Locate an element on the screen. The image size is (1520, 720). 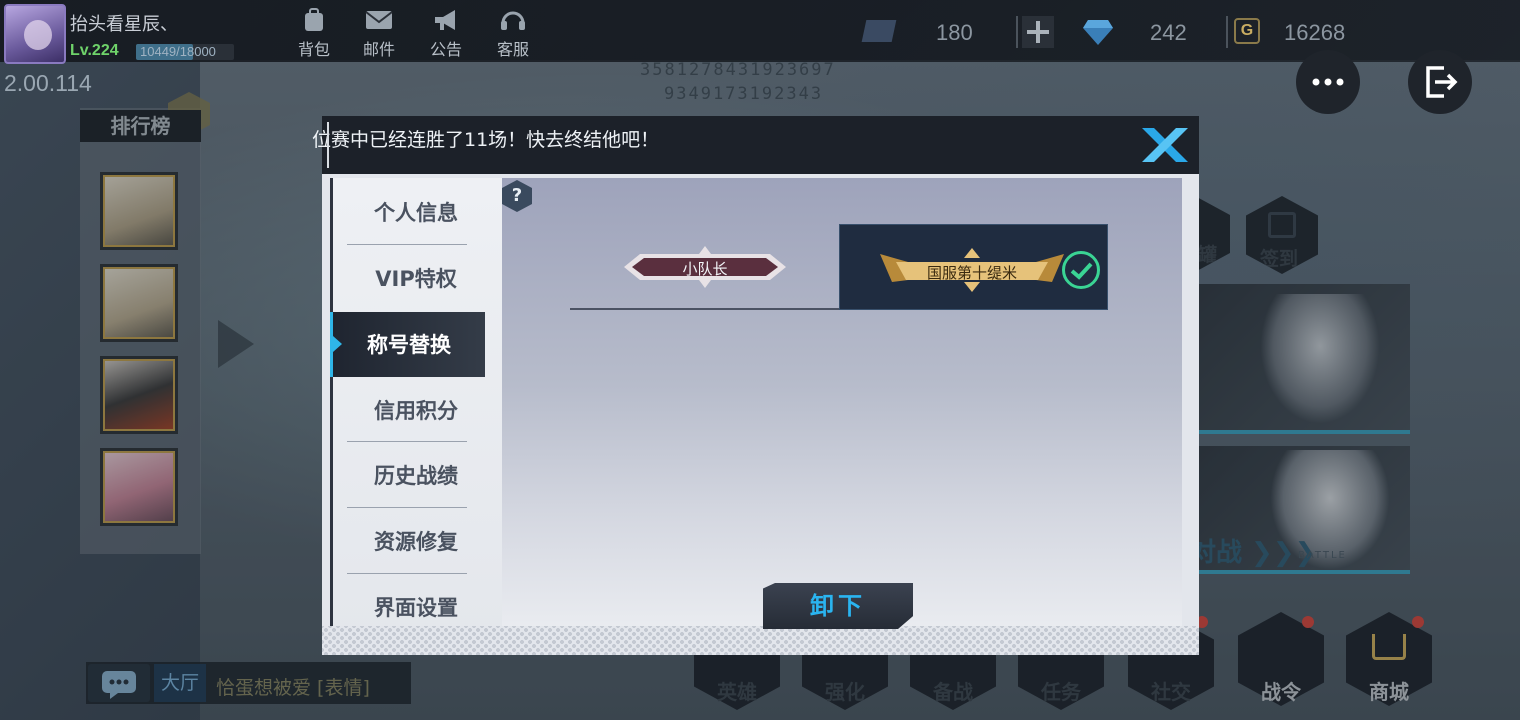
announcement-label: 公告 is located at coordinates (445, 49).